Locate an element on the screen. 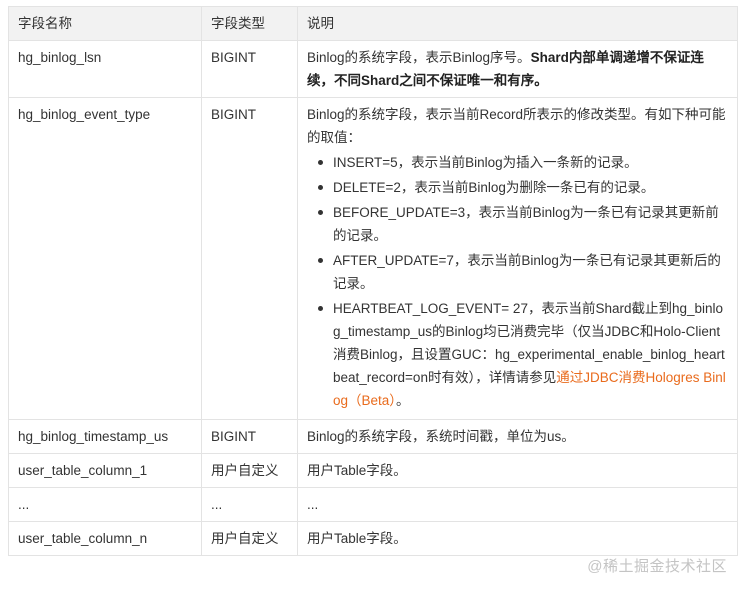 The height and width of the screenshot is (590, 743). list-item: AFTER_UPDATE=7，表示当前Binlog为一条已有记录其更新后的记录。 is located at coordinates (523, 272).